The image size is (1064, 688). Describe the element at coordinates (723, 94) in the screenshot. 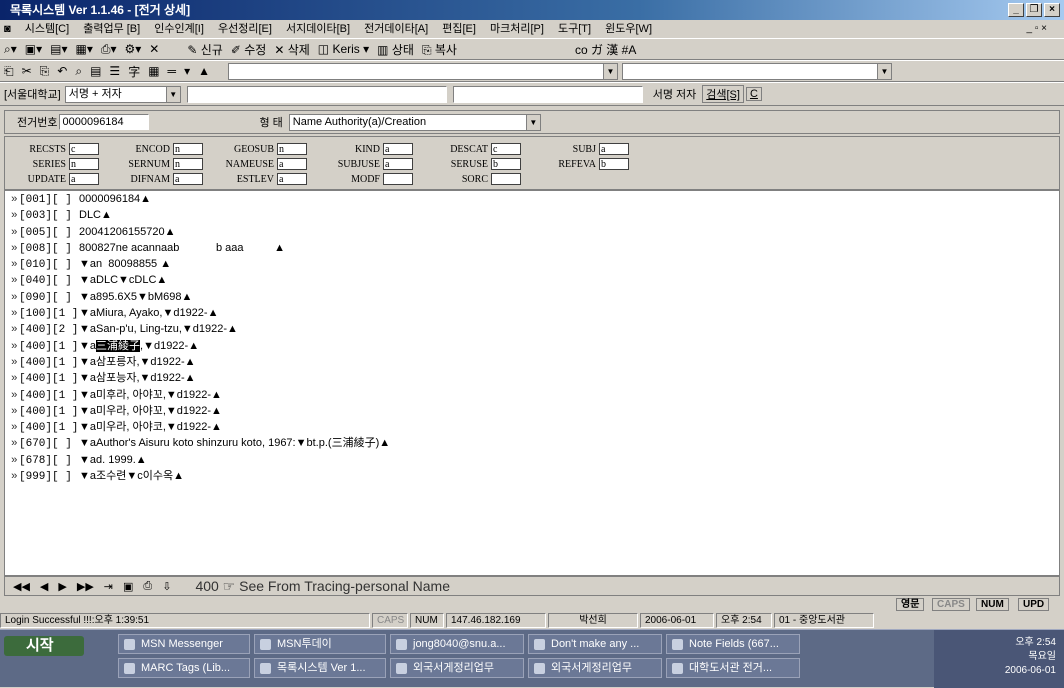

I see `search-button: 검색[S]` at that location.